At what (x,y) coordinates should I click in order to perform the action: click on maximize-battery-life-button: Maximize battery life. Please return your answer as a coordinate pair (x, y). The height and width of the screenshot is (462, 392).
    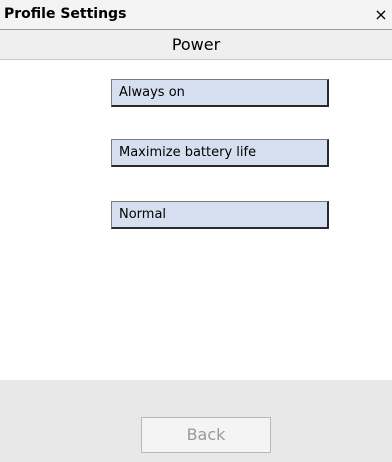
    Looking at the image, I should click on (220, 153).